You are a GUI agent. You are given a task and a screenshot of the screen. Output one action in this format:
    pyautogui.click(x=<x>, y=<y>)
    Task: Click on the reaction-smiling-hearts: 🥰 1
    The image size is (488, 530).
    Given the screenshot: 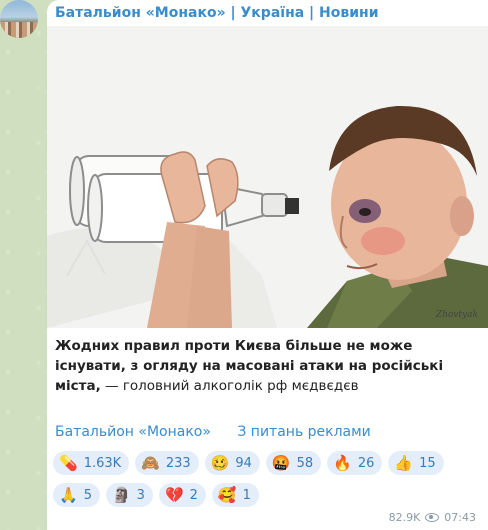 What is the action you would take?
    pyautogui.click(x=235, y=495)
    